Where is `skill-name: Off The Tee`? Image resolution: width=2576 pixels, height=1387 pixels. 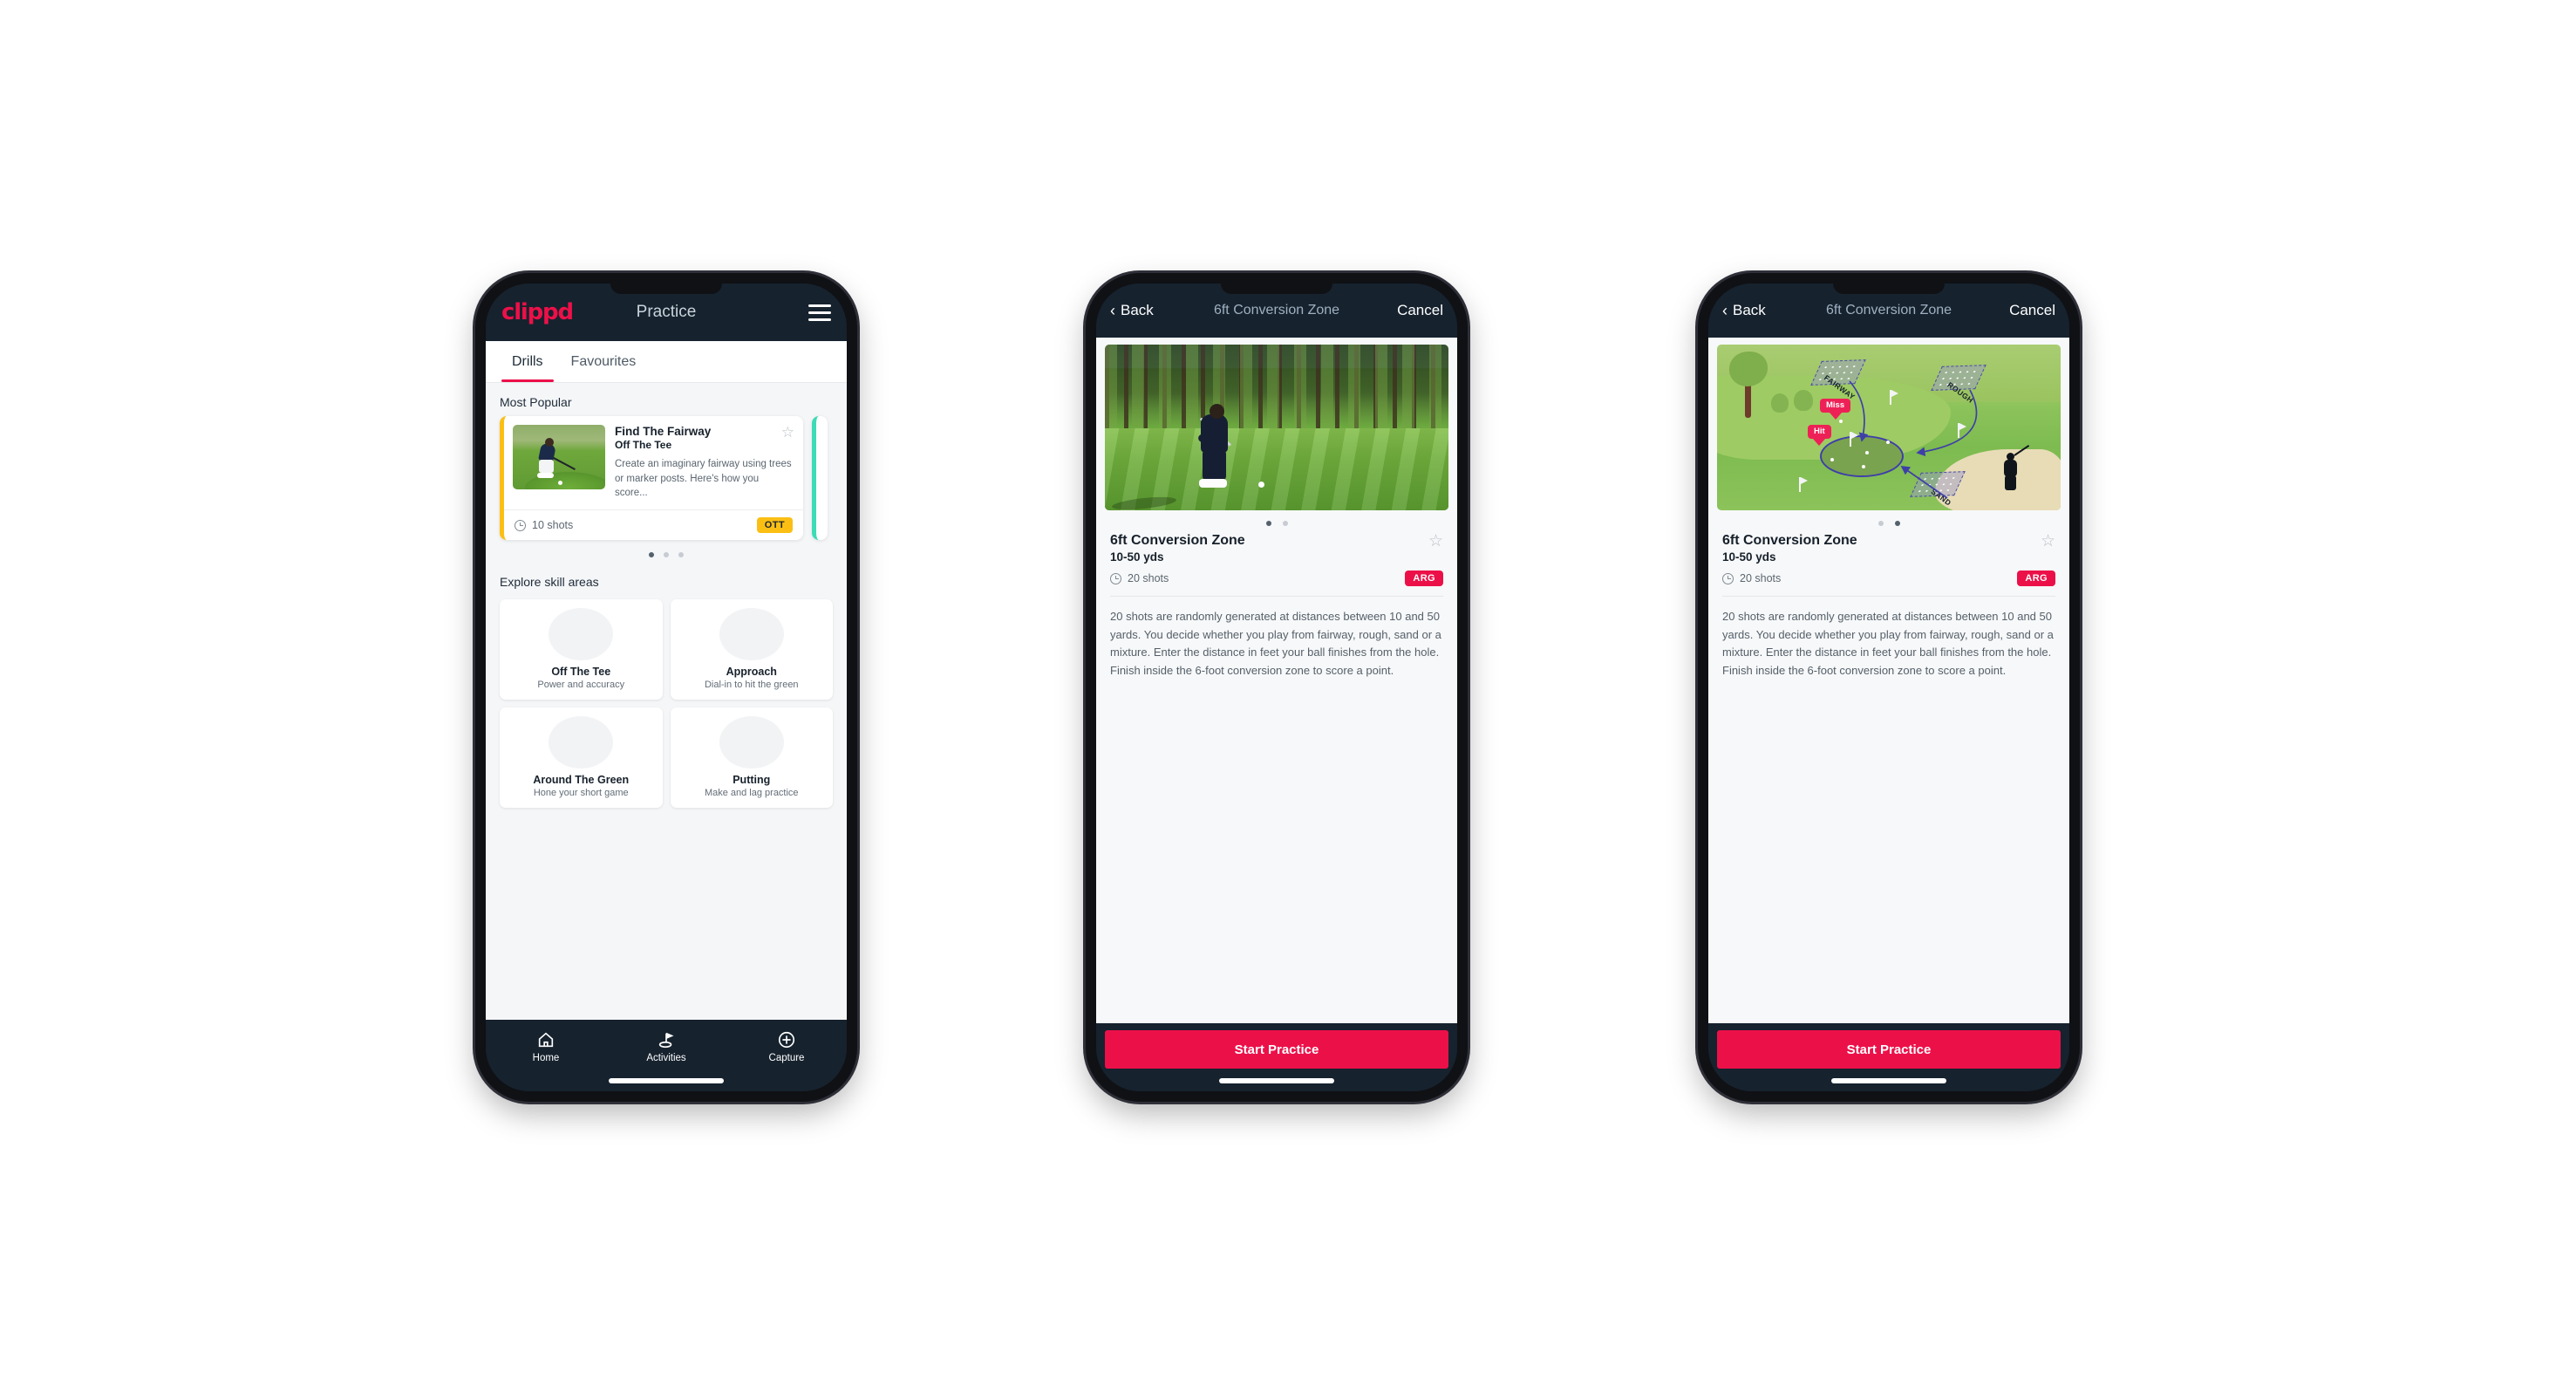 skill-name: Off The Tee is located at coordinates (581, 673).